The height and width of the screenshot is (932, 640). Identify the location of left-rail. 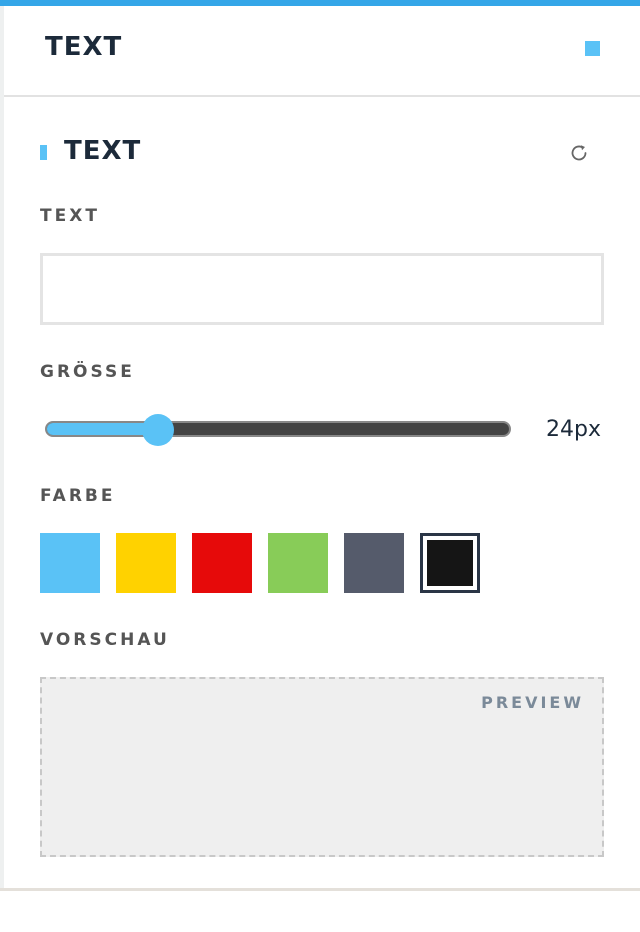
(2, 448).